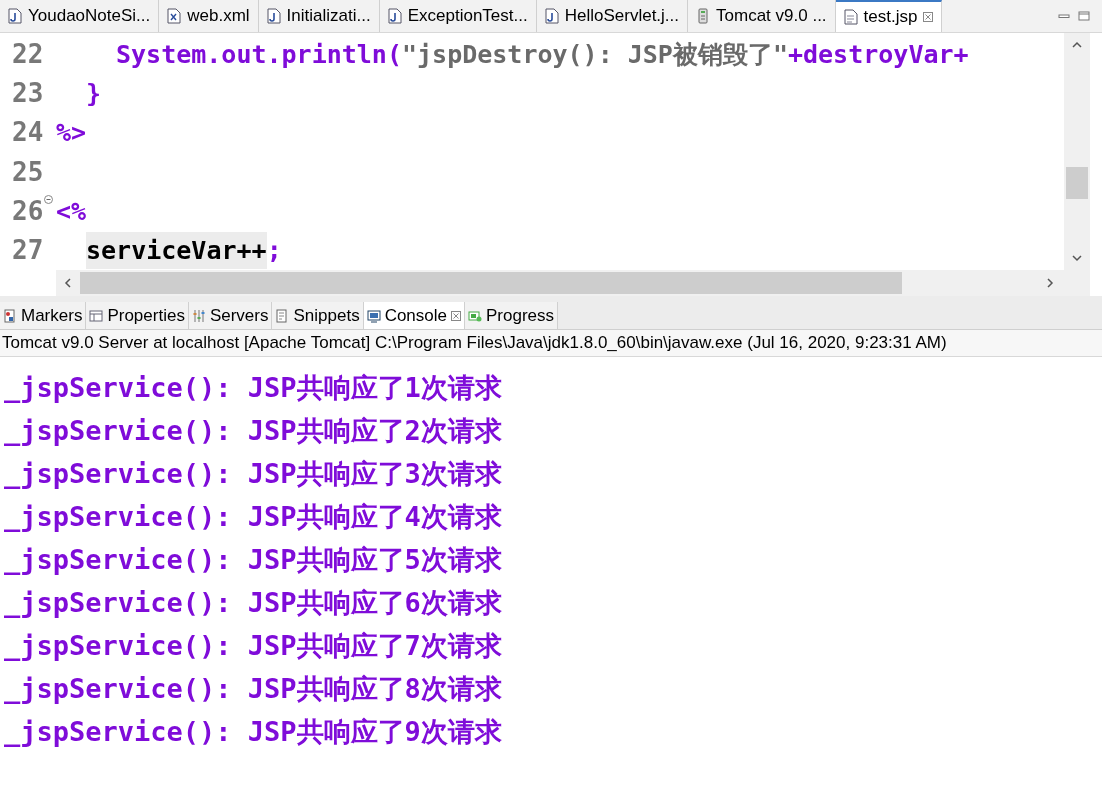 The height and width of the screenshot is (802, 1102). What do you see at coordinates (28, 94) in the screenshot?
I see `line-number: 23` at bounding box center [28, 94].